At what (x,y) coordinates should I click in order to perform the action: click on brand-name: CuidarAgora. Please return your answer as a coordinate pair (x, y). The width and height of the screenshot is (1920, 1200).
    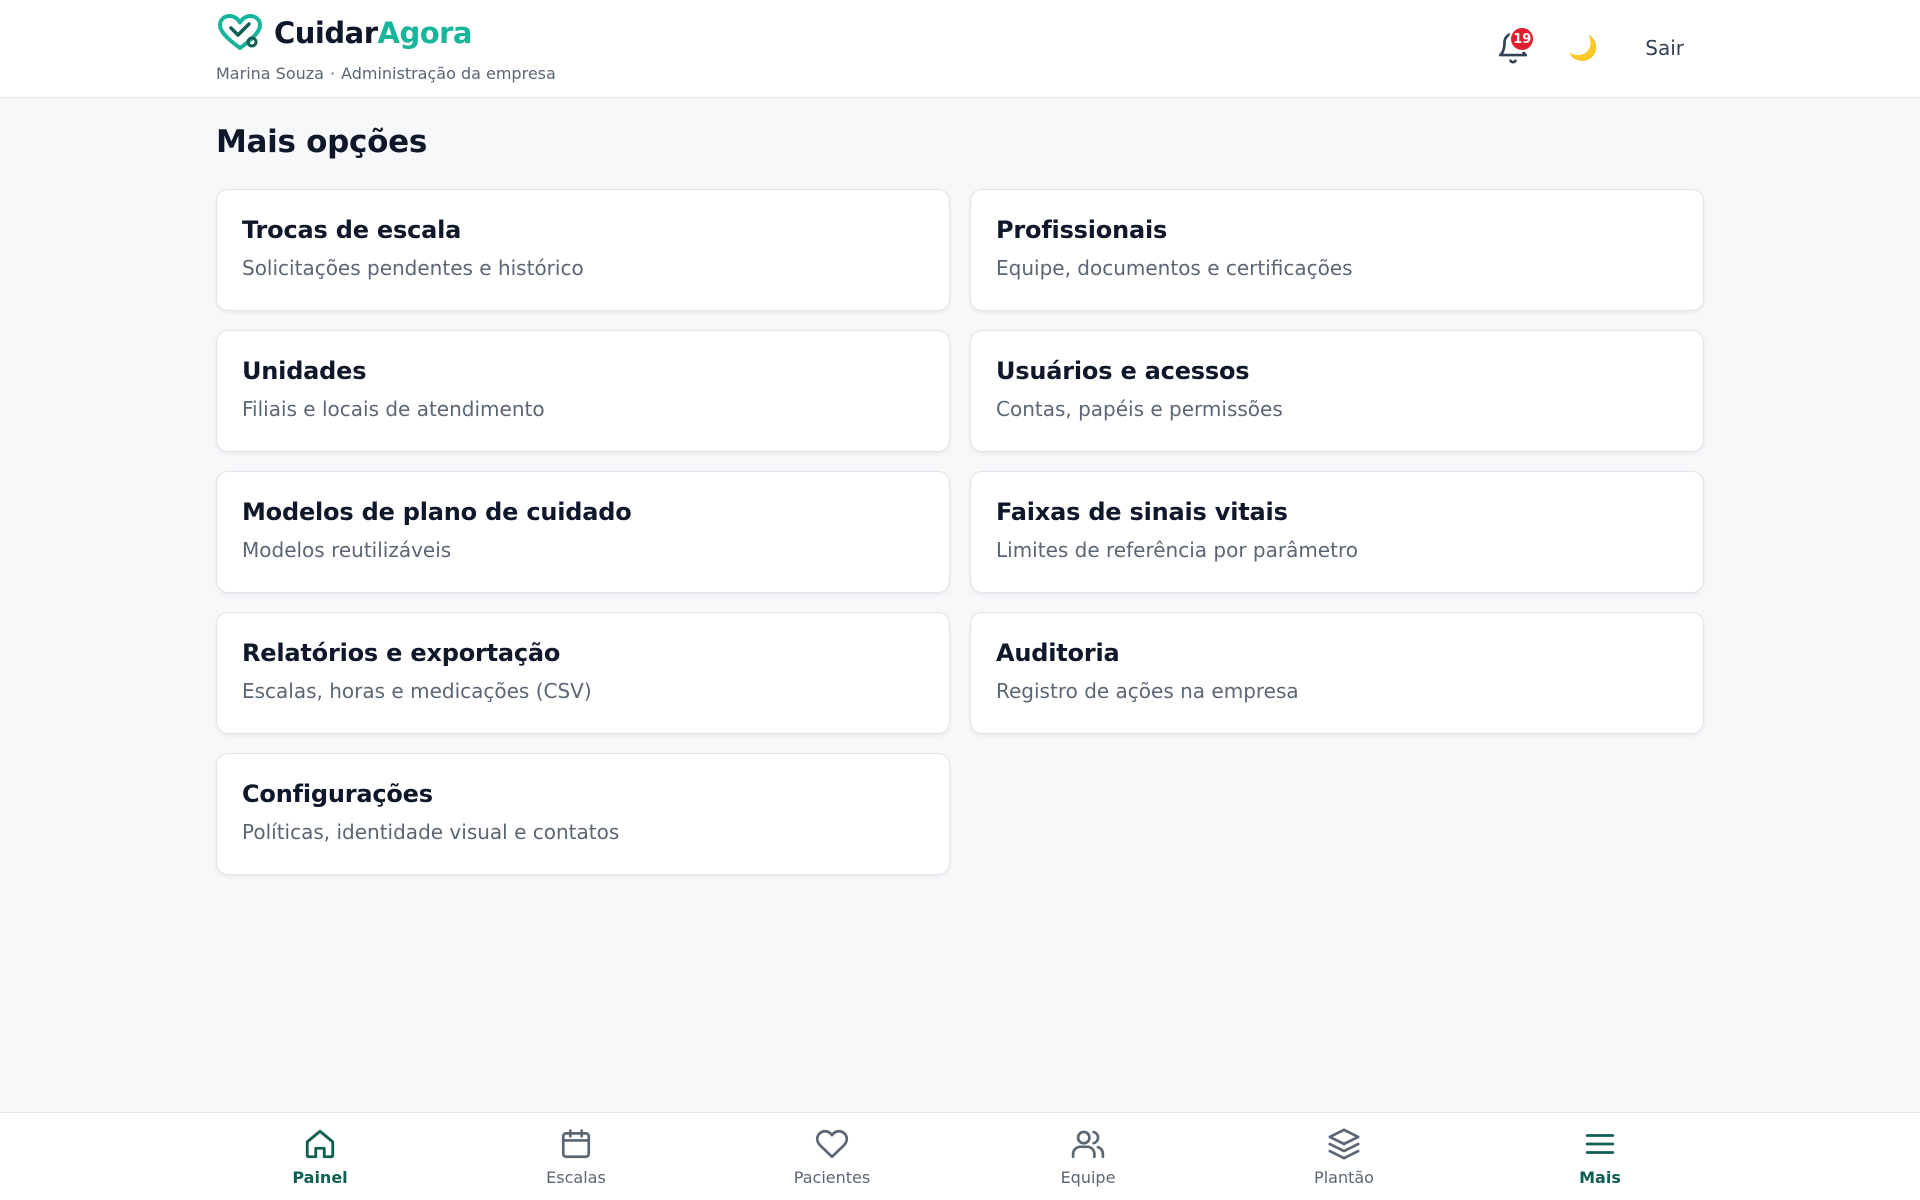
    Looking at the image, I should click on (373, 33).